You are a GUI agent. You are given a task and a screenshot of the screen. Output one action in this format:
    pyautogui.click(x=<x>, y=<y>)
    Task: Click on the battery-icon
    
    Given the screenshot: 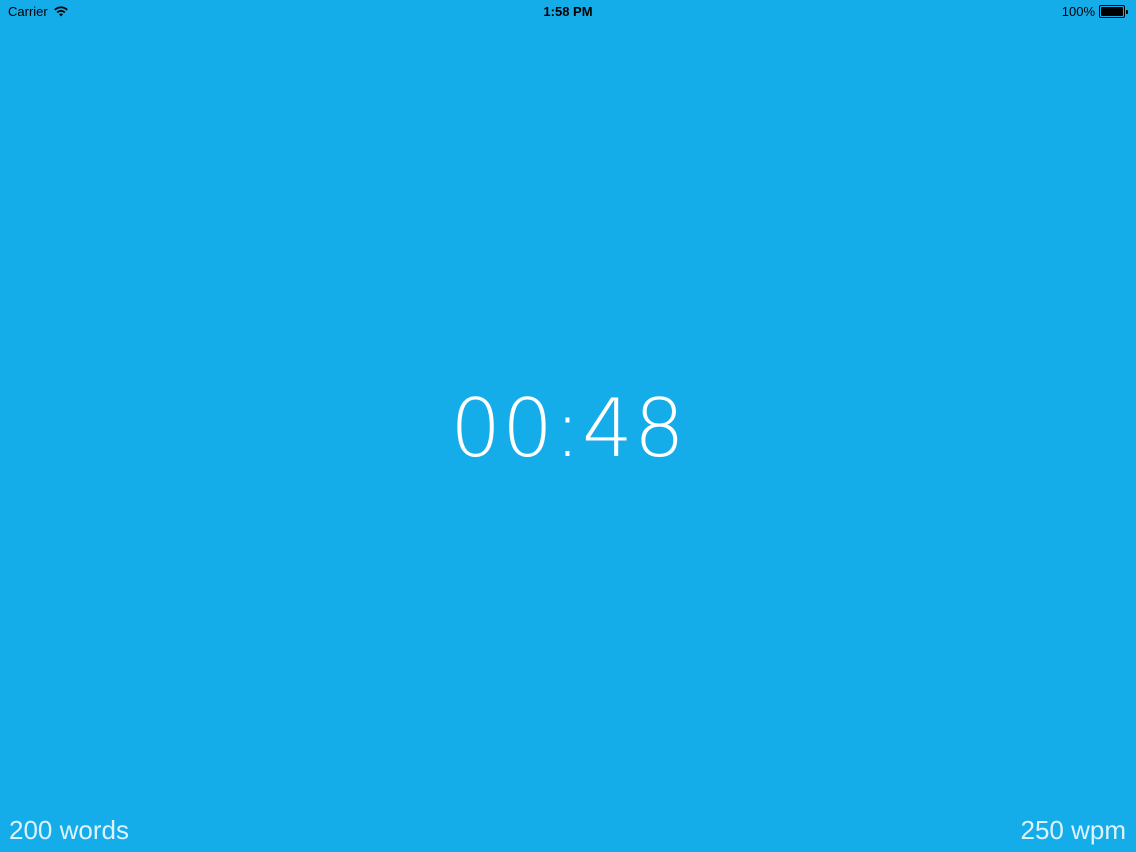 What is the action you would take?
    pyautogui.click(x=1113, y=11)
    